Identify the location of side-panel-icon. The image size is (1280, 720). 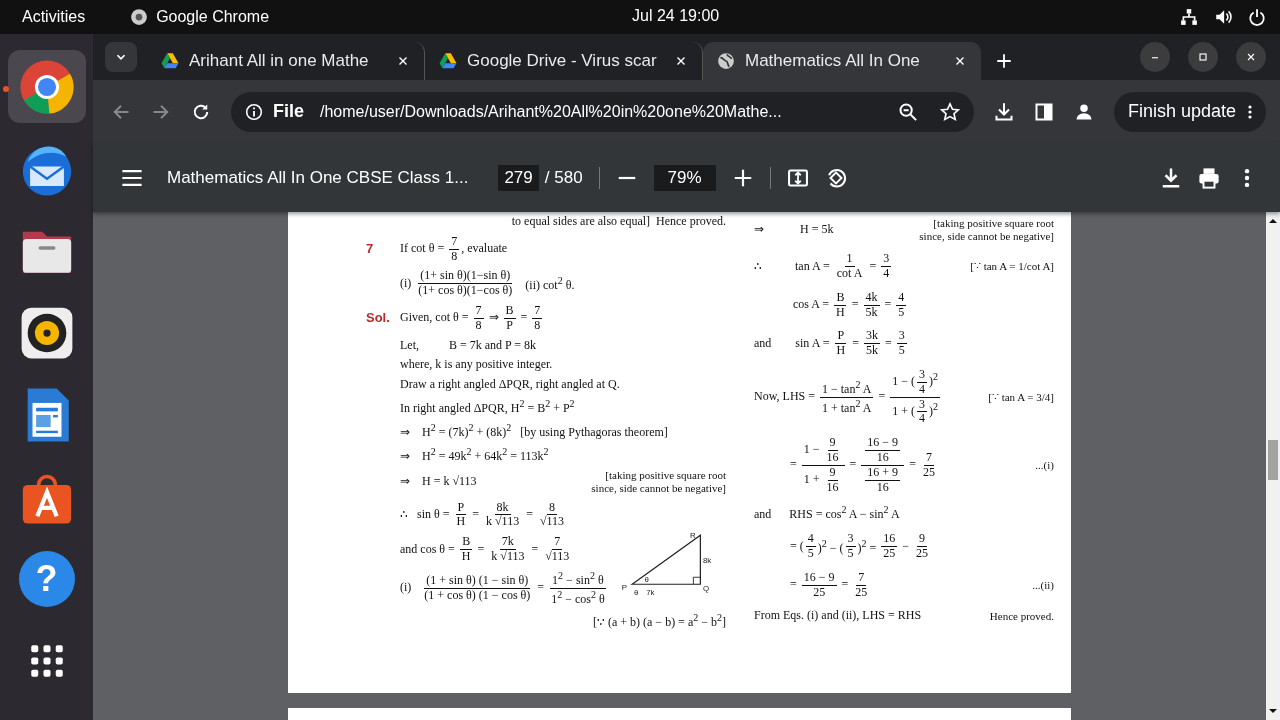
(1043, 111).